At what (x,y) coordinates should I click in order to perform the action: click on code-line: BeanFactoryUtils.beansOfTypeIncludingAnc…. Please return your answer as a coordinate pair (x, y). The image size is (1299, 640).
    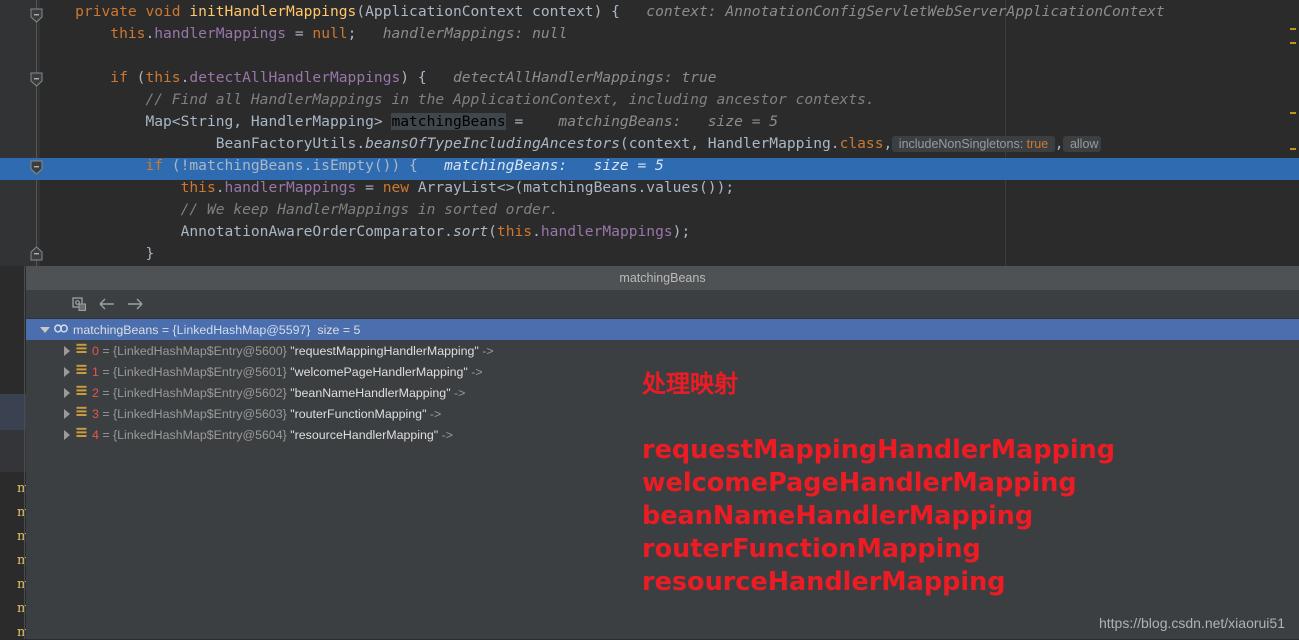
    Looking at the image, I should click on (571, 144).